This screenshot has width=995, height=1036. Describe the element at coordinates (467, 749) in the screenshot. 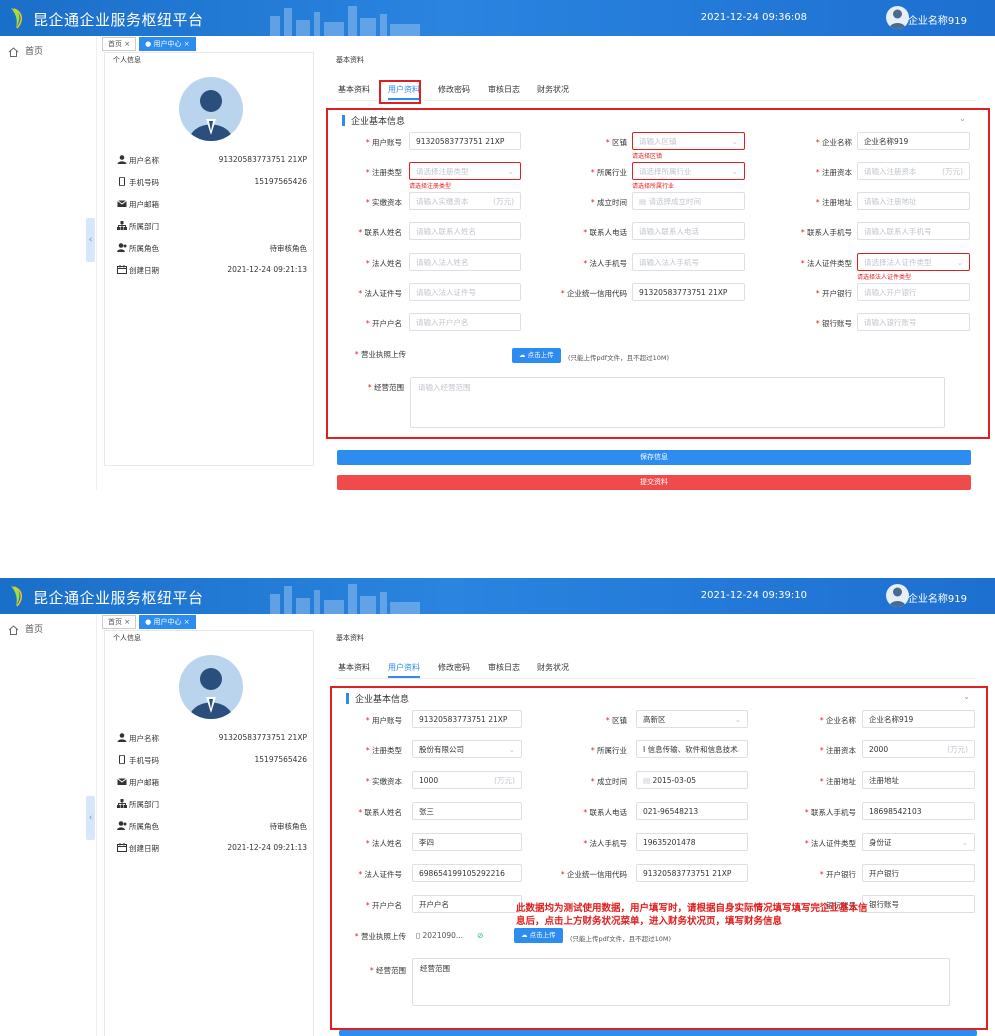

I see `reg-type-select: 股份有限公司 ⌄` at that location.